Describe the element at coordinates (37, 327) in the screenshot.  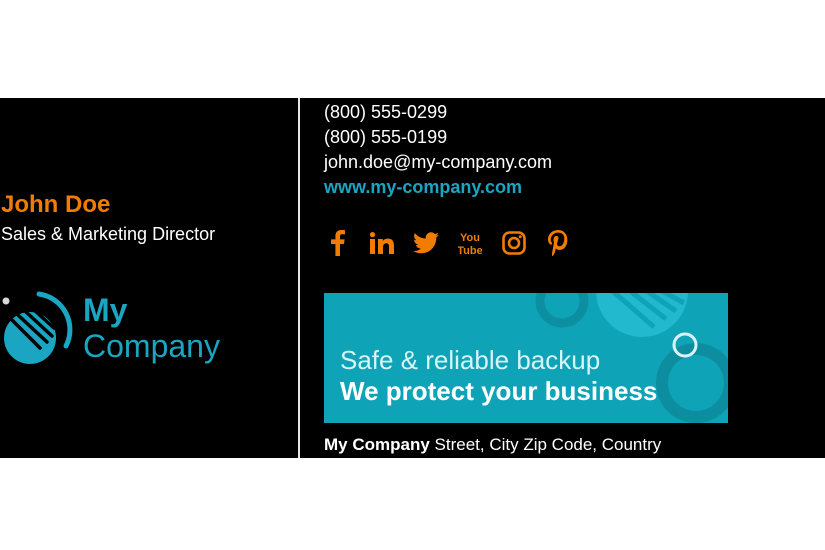
I see `company-logo-icon` at that location.